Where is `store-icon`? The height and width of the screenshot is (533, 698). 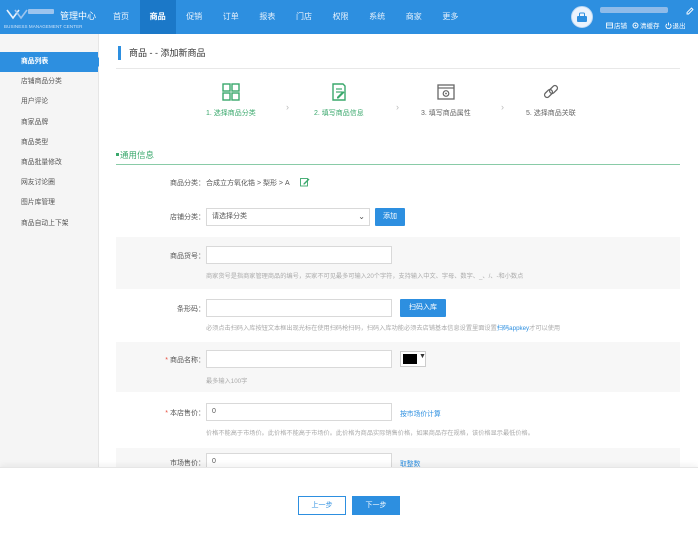
store-icon is located at coordinates (609, 25).